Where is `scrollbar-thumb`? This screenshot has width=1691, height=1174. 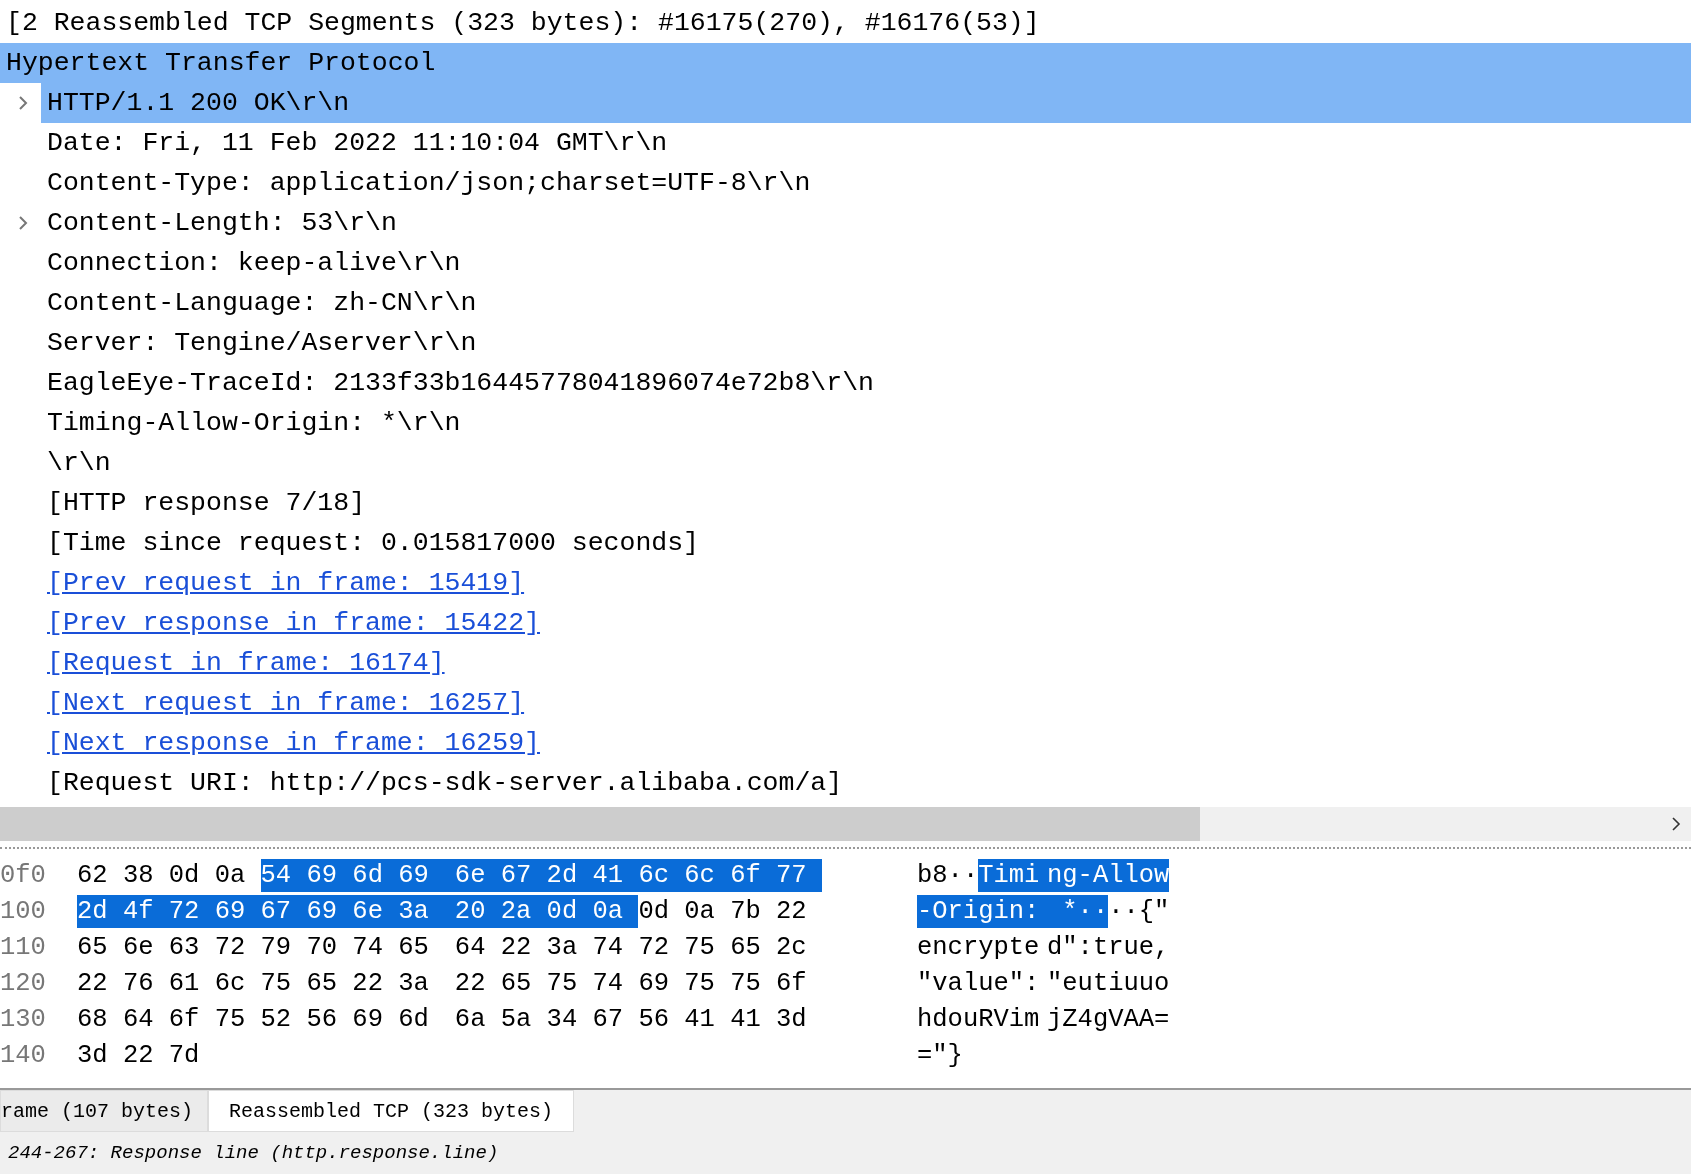
scrollbar-thumb is located at coordinates (600, 824).